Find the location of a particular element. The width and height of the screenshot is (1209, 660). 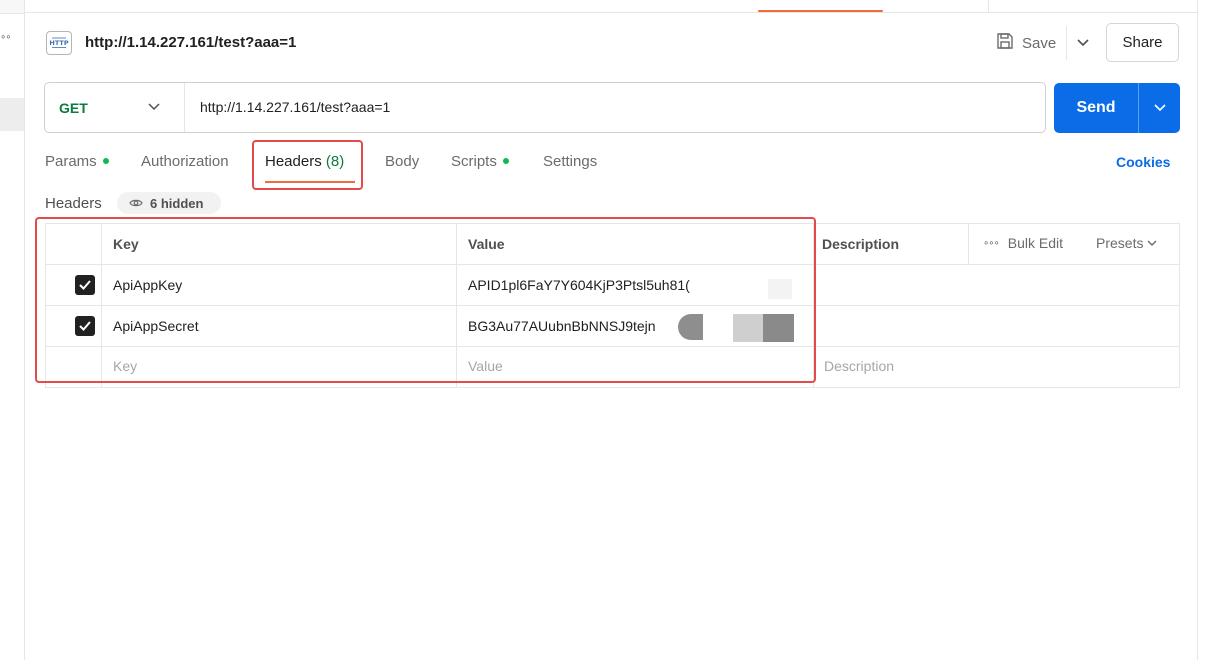

rail-top-strip is located at coordinates (12, 7).